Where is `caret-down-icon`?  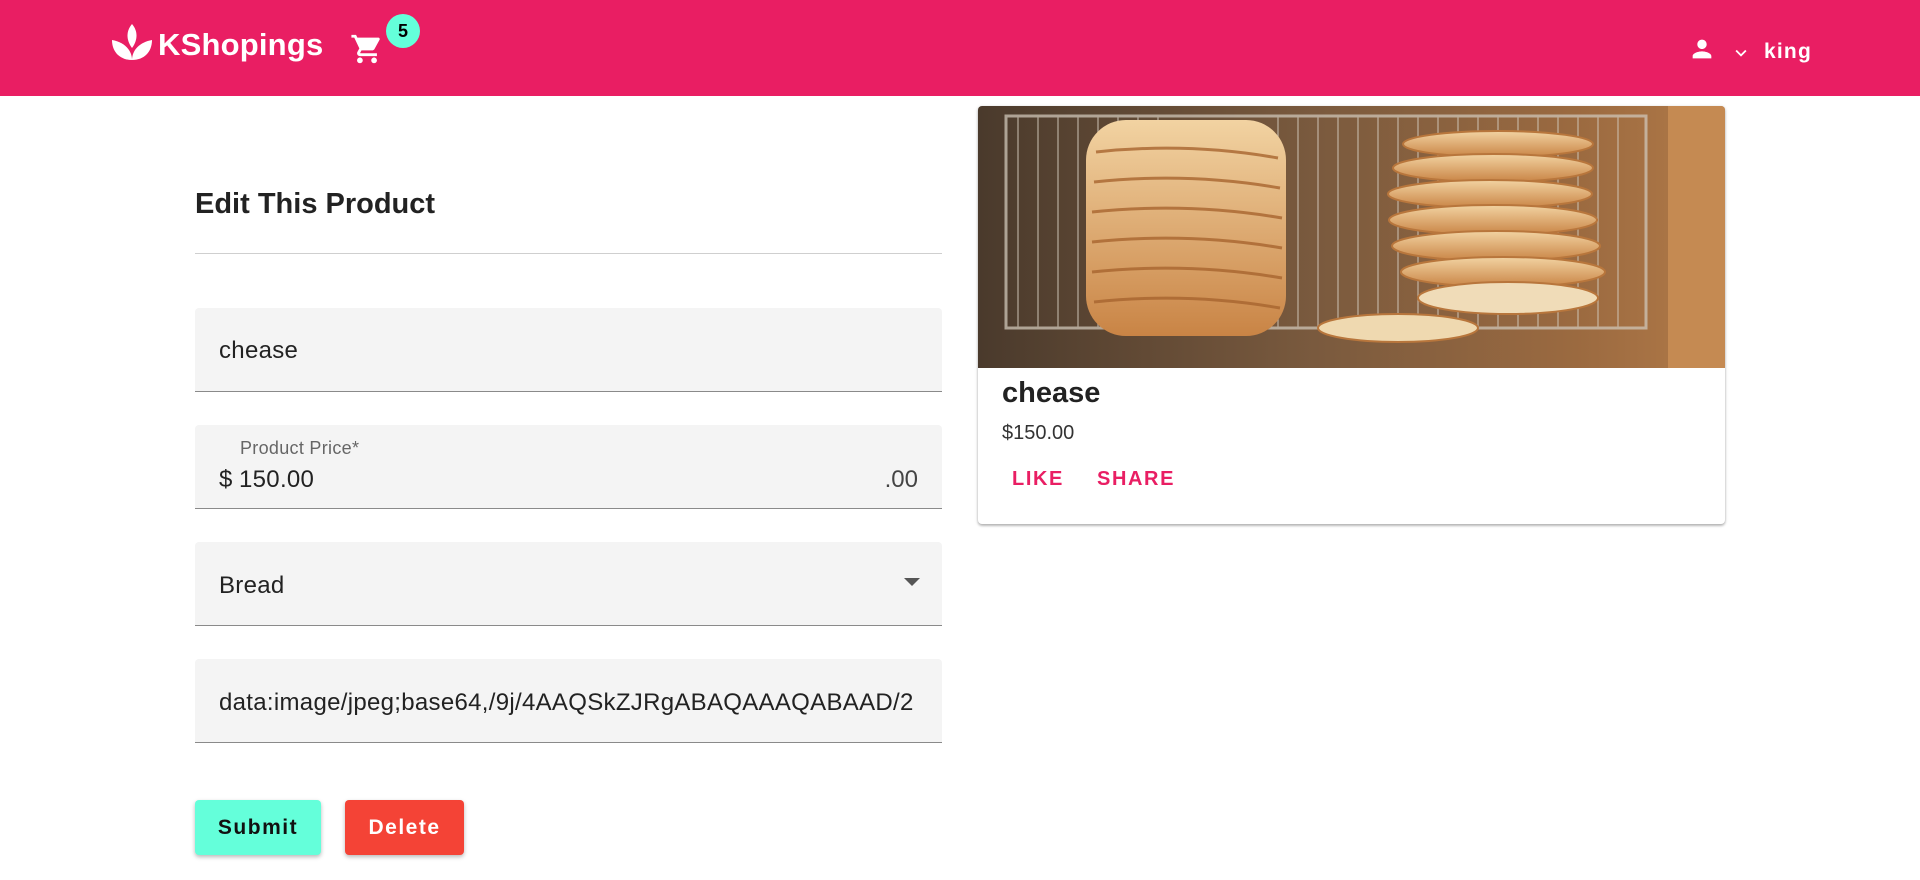
caret-down-icon is located at coordinates (912, 582).